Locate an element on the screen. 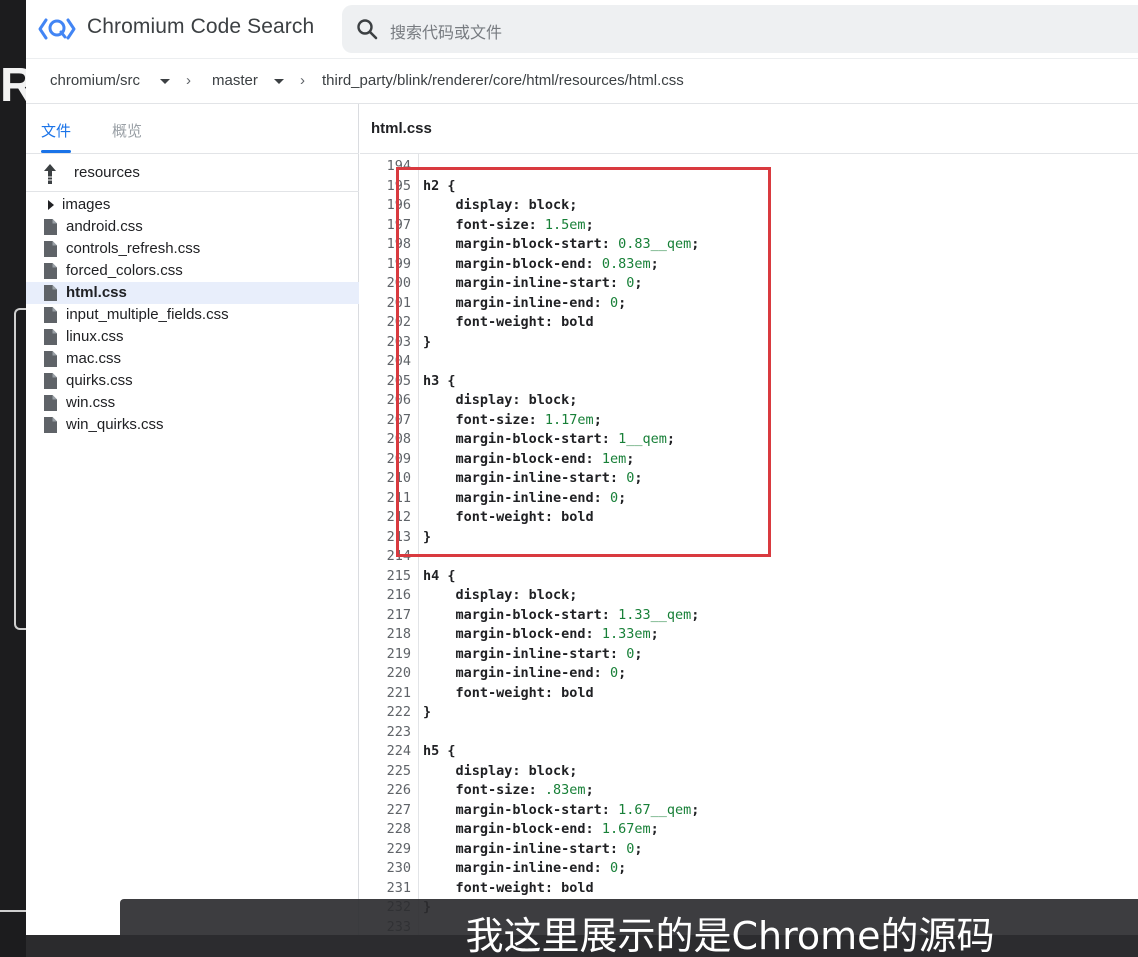 The image size is (1138, 957). breadcrumb-repo: chromium/src is located at coordinates (95, 80).